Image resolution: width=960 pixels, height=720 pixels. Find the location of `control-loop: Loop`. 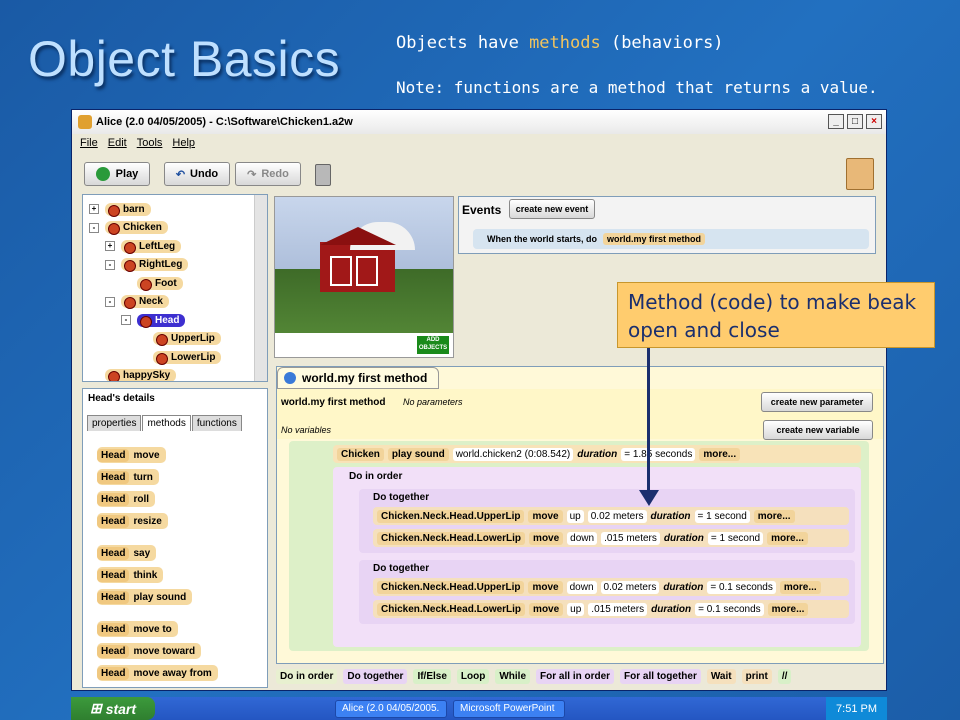

control-loop: Loop is located at coordinates (473, 676).